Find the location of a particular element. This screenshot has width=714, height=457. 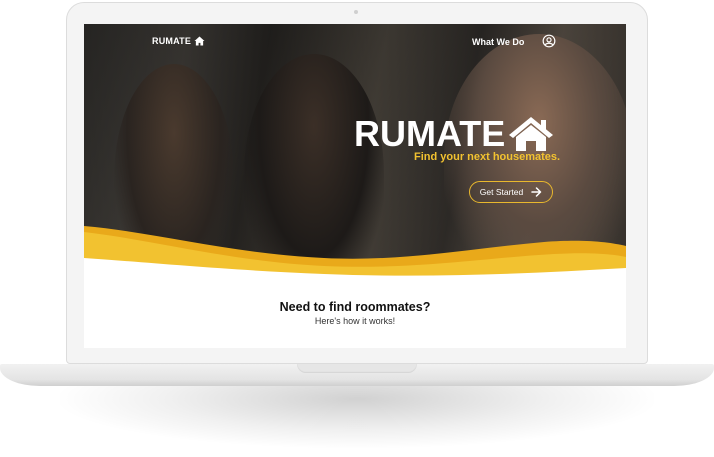

nav-link-what-we-do: What We Do is located at coordinates (498, 42).